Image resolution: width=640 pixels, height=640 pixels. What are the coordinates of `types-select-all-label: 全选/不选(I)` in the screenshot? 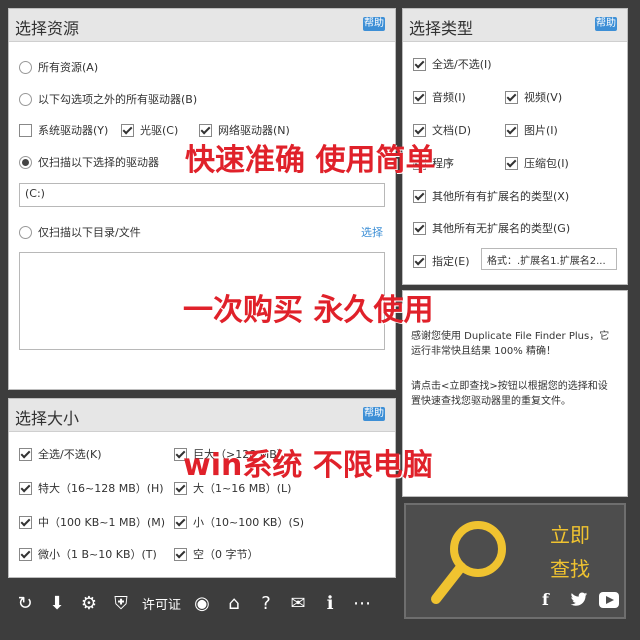 It's located at (462, 64).